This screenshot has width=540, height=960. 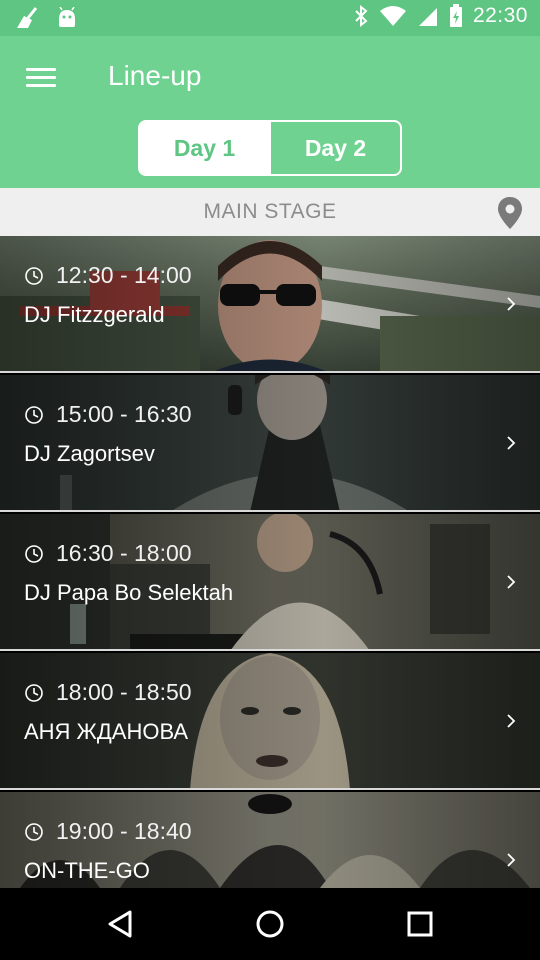 What do you see at coordinates (124, 553) in the screenshot?
I see `set-time: 16:30 - 18:00` at bounding box center [124, 553].